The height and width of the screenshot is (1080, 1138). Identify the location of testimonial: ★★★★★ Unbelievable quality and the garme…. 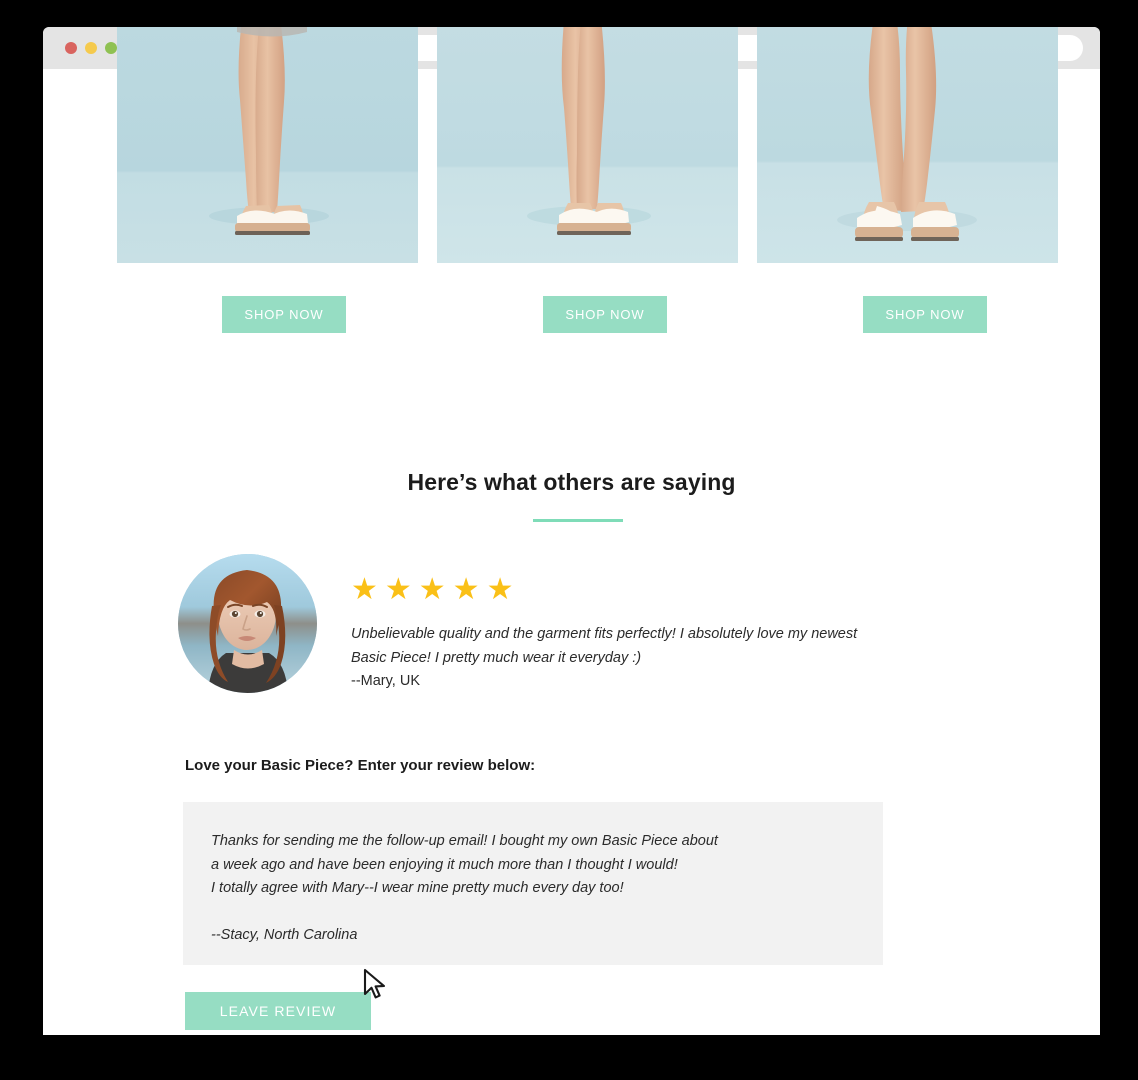
(598, 626).